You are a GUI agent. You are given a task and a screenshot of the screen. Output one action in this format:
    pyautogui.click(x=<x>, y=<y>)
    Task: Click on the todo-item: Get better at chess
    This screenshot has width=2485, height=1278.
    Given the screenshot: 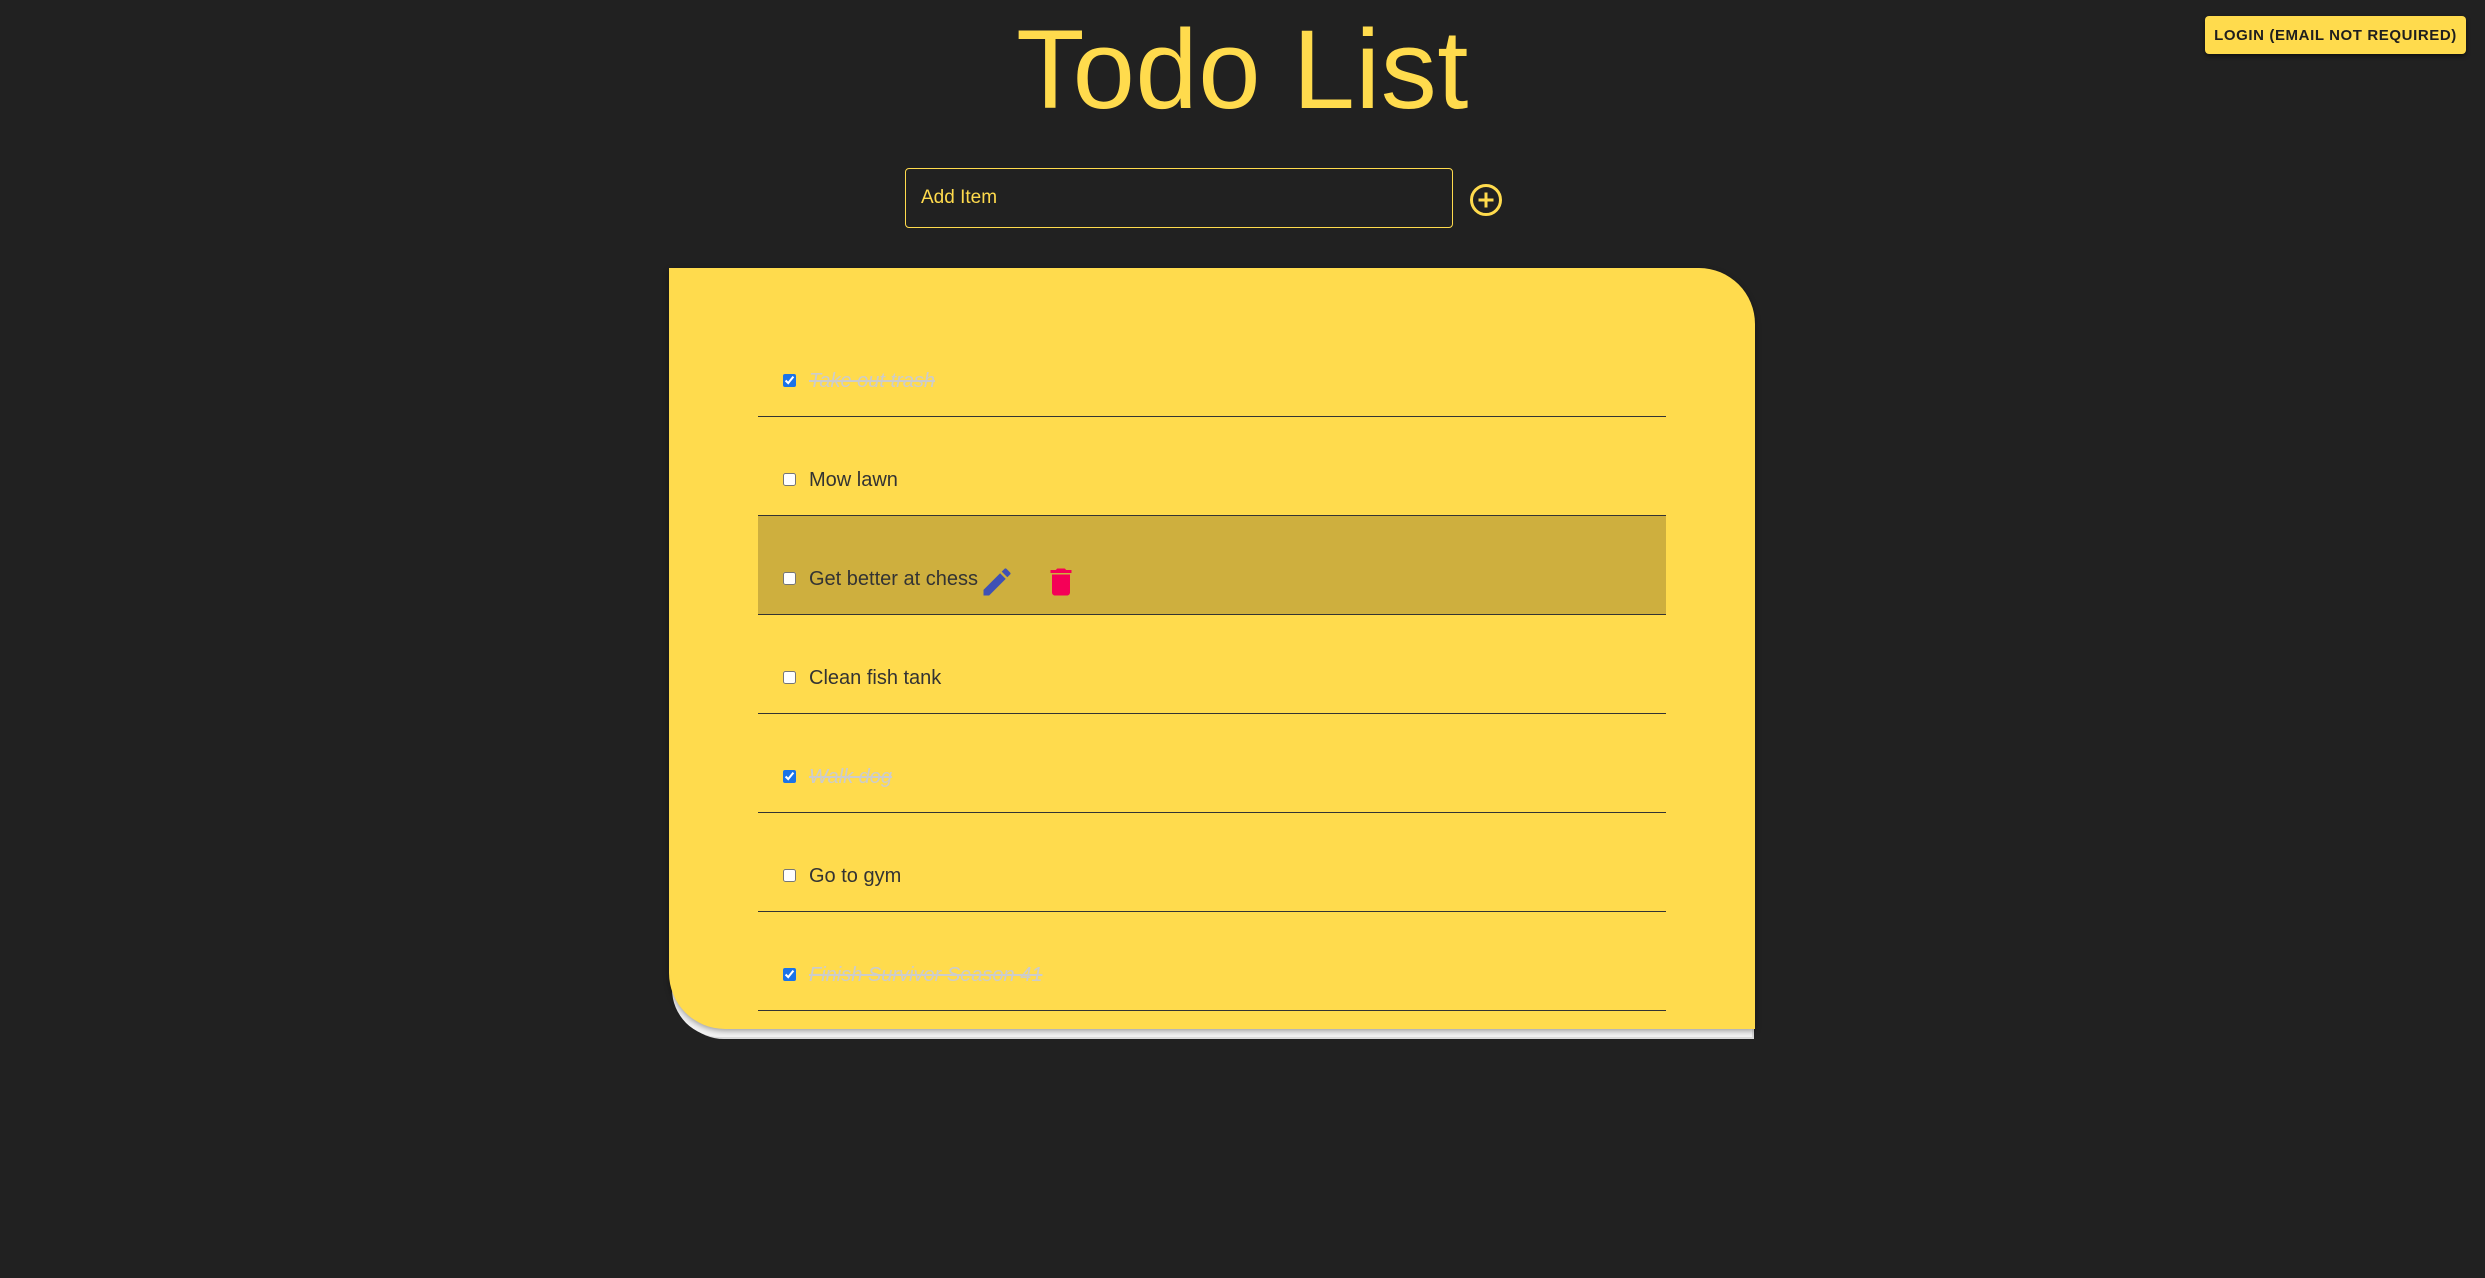 What is the action you would take?
    pyautogui.click(x=1212, y=565)
    